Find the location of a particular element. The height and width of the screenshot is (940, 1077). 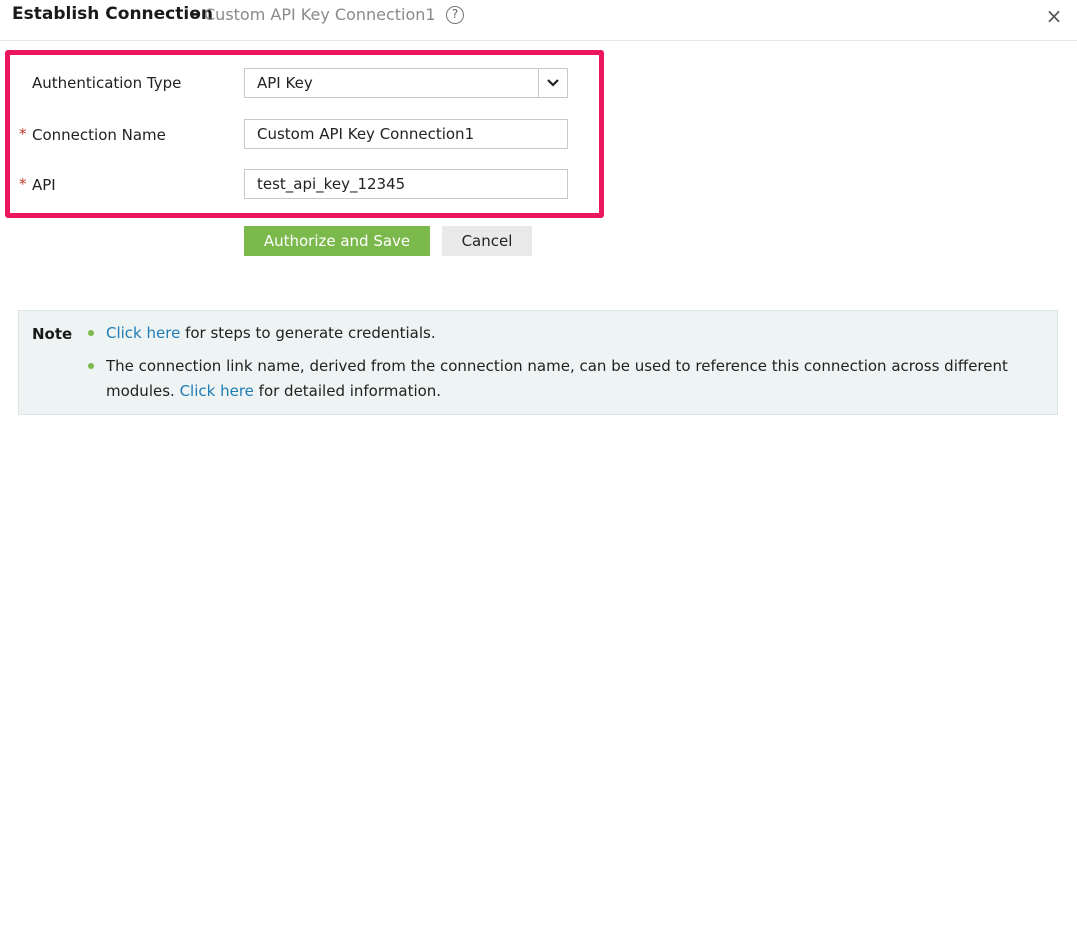

api-key-input: test_api_key_12345 is located at coordinates (406, 184).